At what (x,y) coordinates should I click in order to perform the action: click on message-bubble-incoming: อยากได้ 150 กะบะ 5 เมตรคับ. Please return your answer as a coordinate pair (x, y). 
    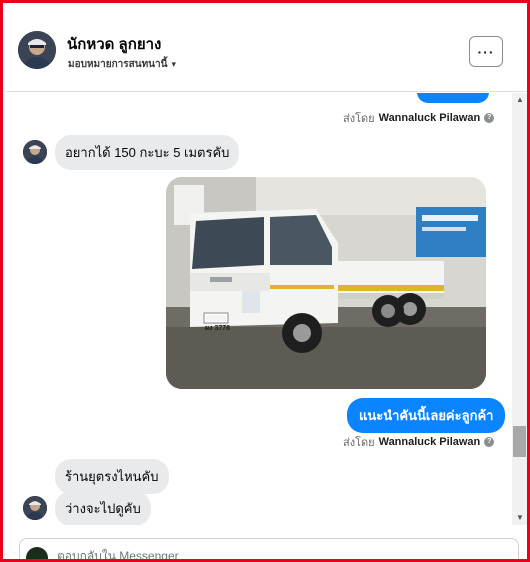
    Looking at the image, I should click on (147, 152).